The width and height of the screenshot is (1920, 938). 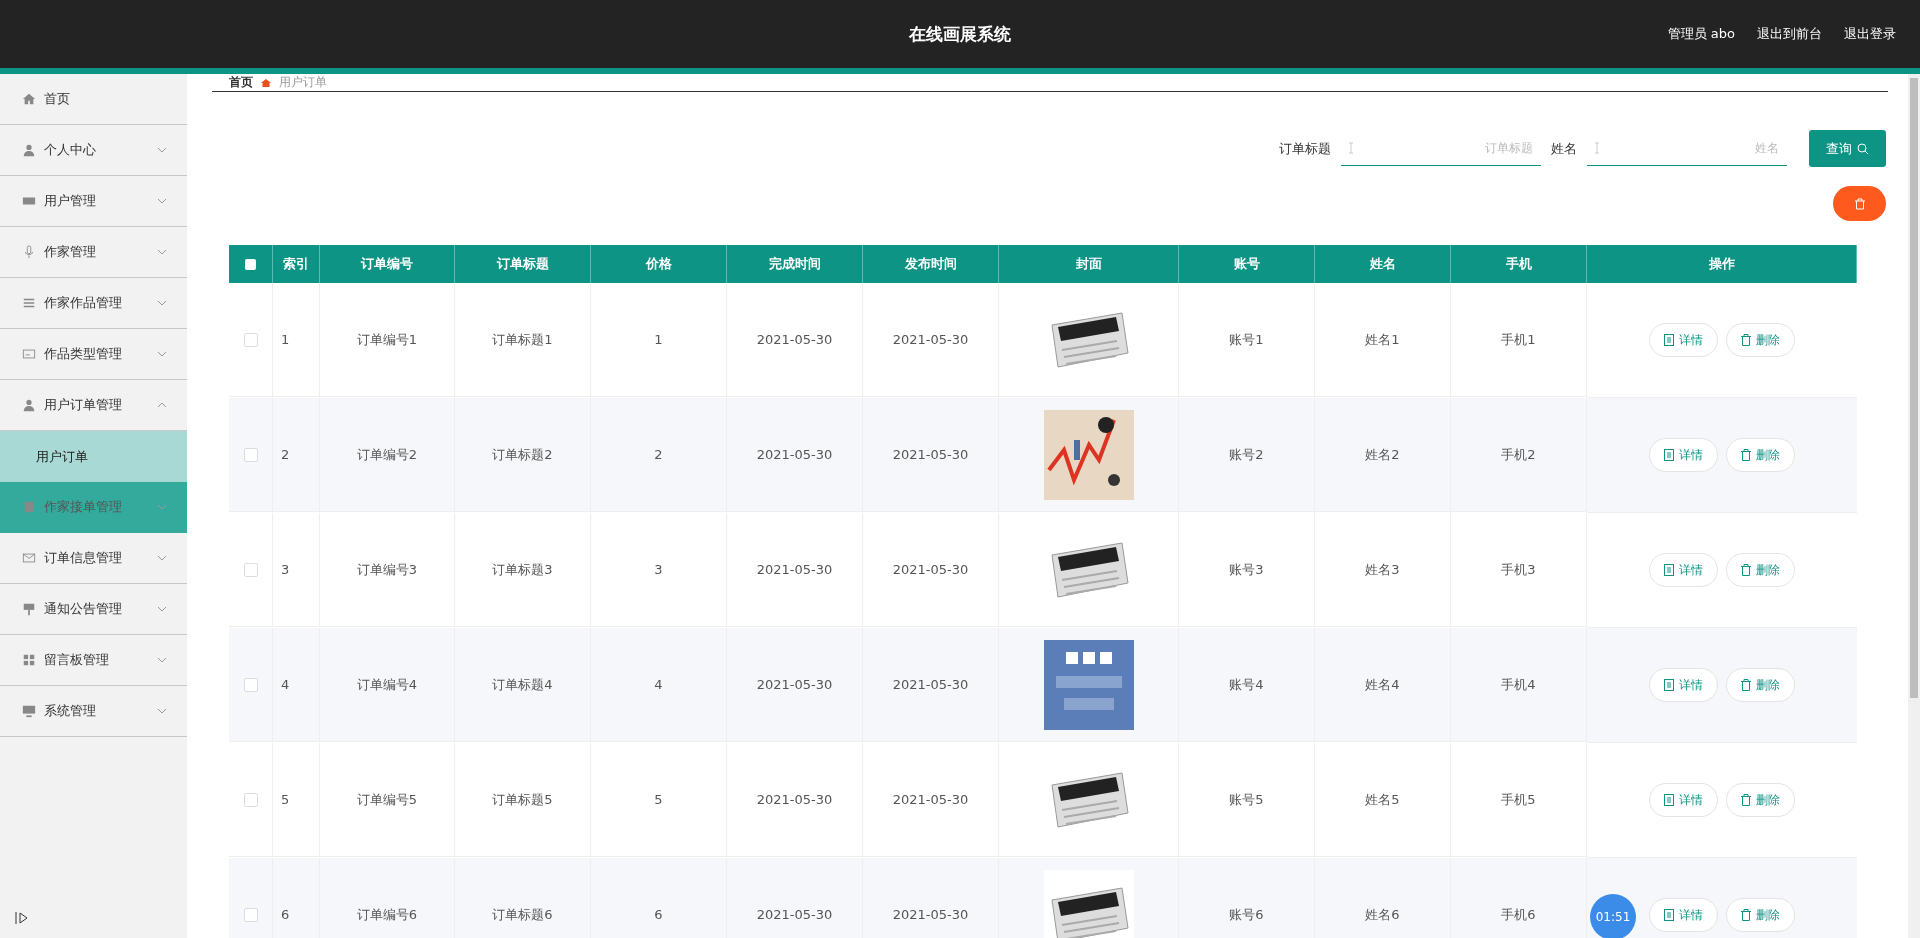 What do you see at coordinates (93, 252) in the screenshot?
I see `sidebar-item: 作家管理` at bounding box center [93, 252].